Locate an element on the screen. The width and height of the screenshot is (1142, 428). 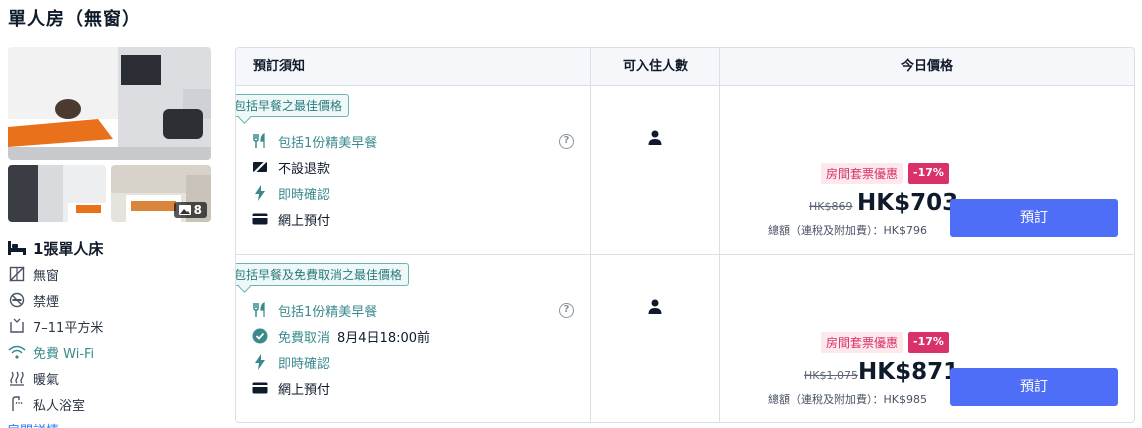
photo-count-badge: 8 is located at coordinates (190, 210).